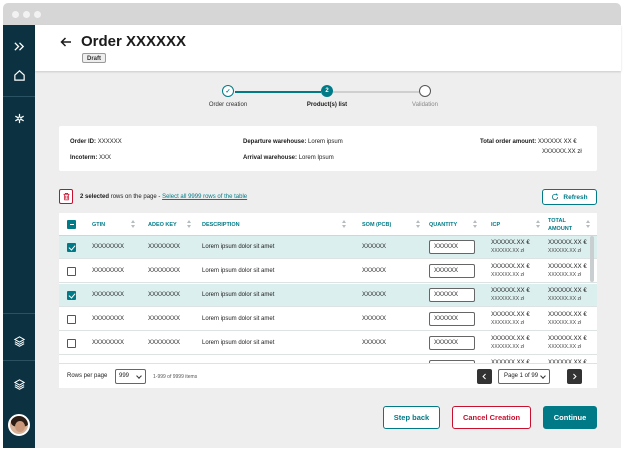 This screenshot has width=625, height=451. I want to click on table-scrollbar, so click(592, 299).